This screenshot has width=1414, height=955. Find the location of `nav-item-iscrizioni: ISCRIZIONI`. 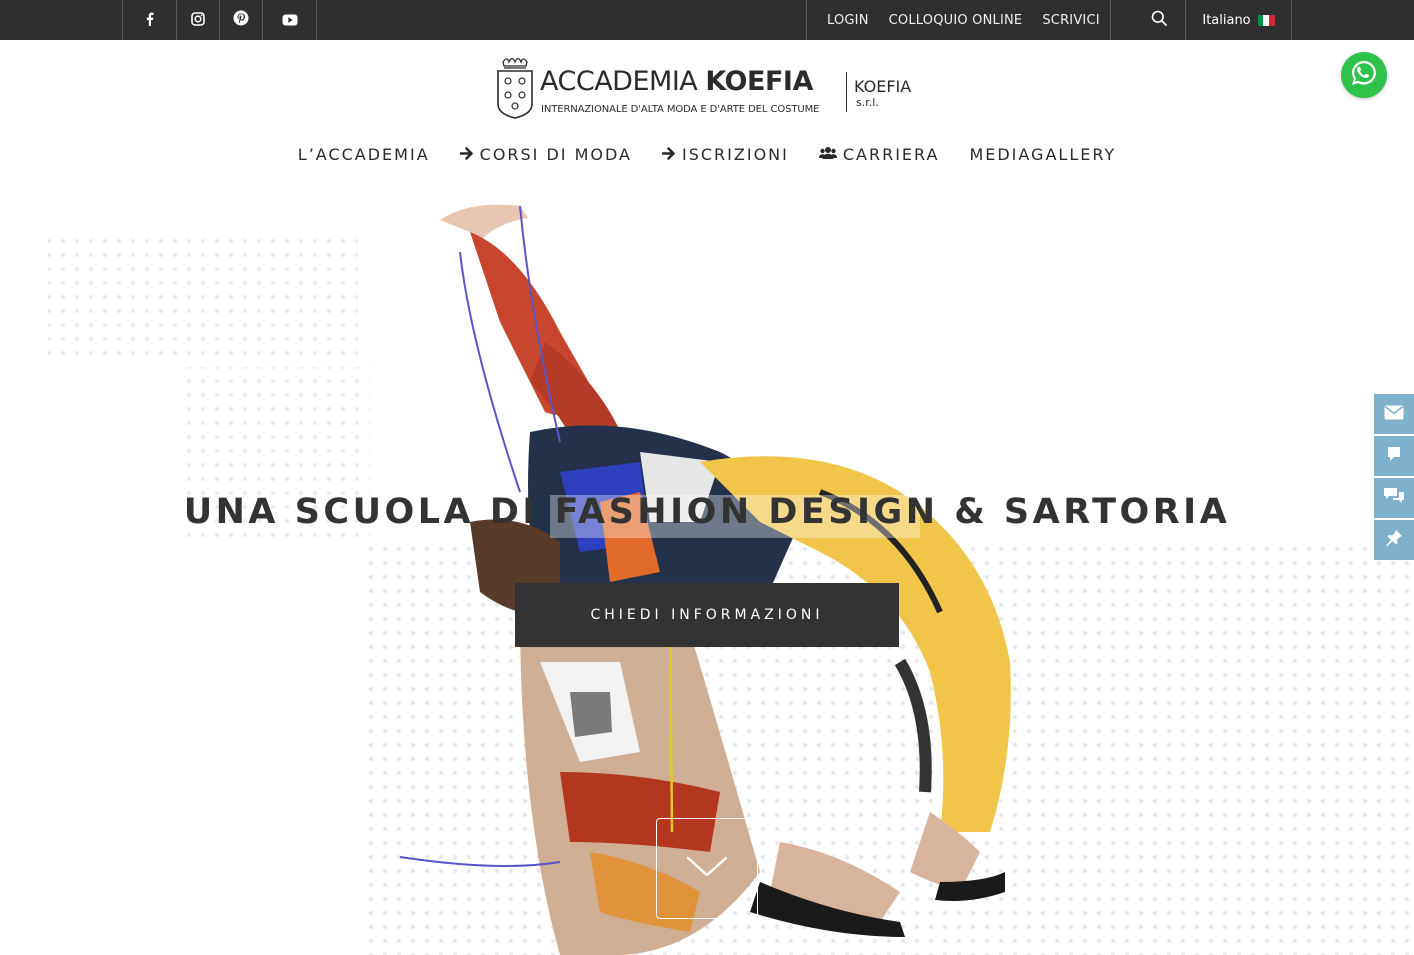

nav-item-iscrizioni: ISCRIZIONI is located at coordinates (725, 154).